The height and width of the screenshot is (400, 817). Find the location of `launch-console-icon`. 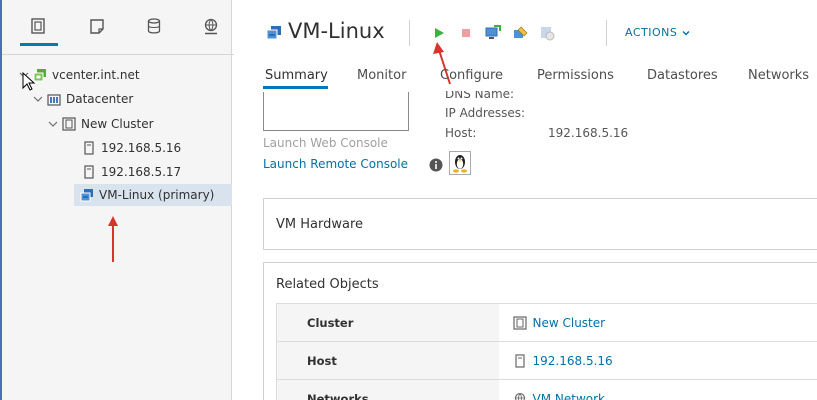

launch-console-icon is located at coordinates (493, 32).